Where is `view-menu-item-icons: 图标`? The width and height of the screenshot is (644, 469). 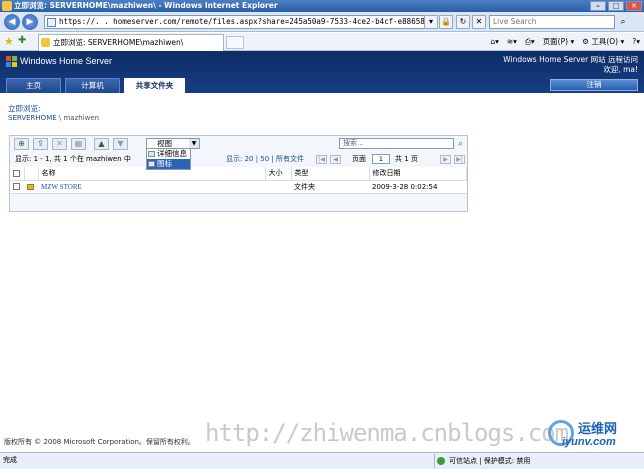 view-menu-item-icons: 图标 is located at coordinates (168, 164).